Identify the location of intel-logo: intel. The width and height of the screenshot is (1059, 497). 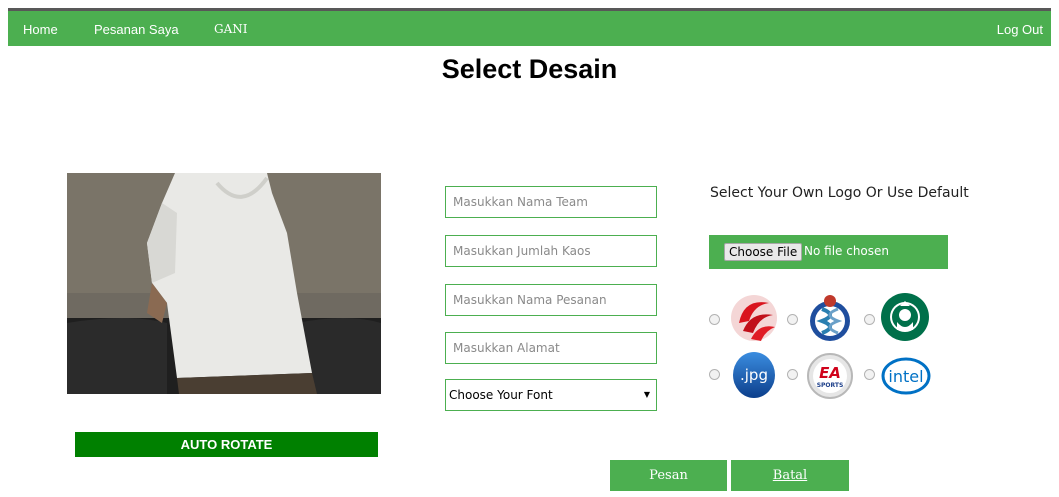
(906, 377).